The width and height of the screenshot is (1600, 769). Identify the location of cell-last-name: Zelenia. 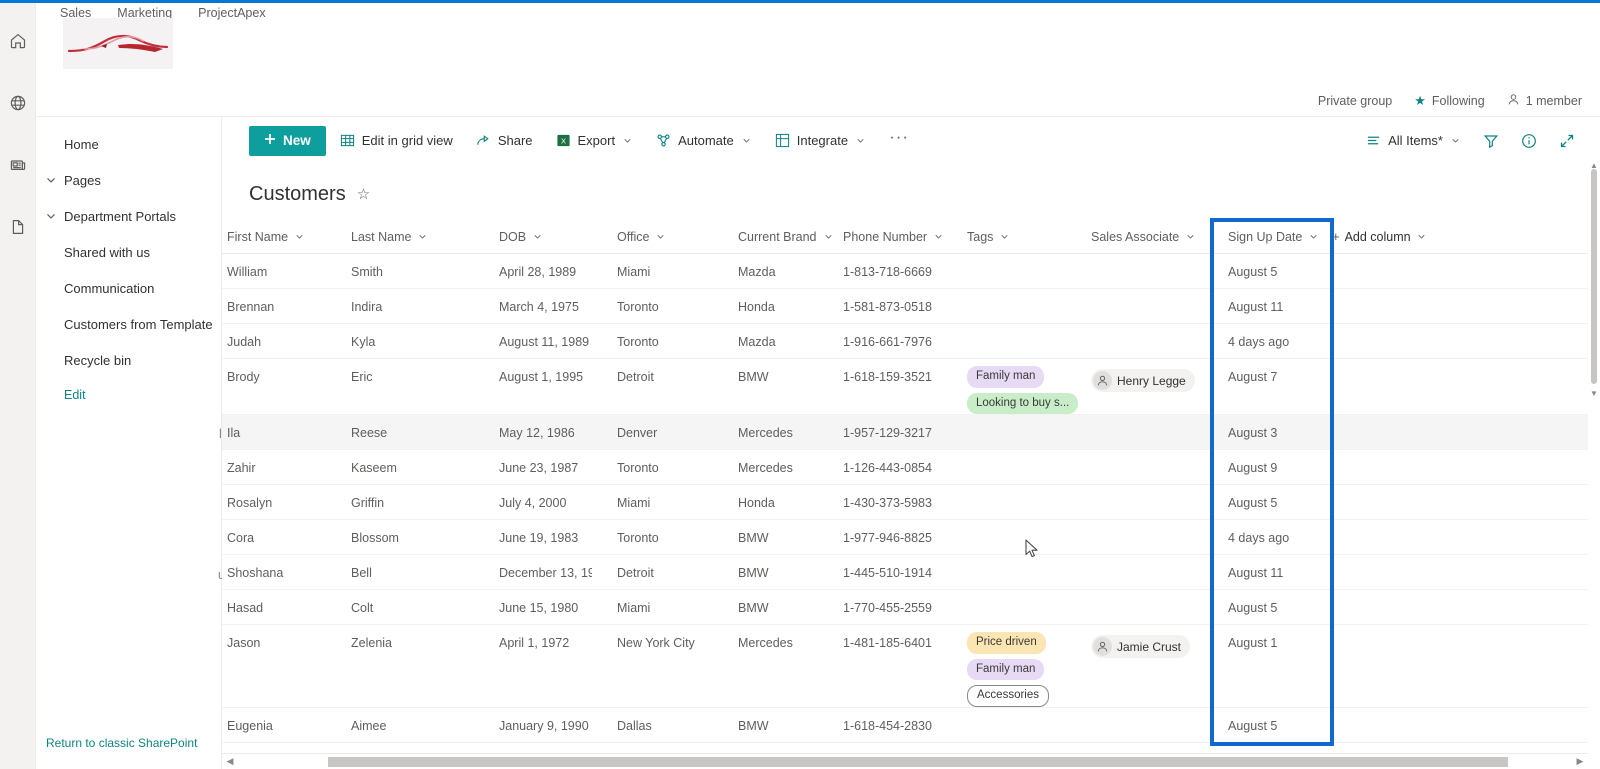
(371, 643).